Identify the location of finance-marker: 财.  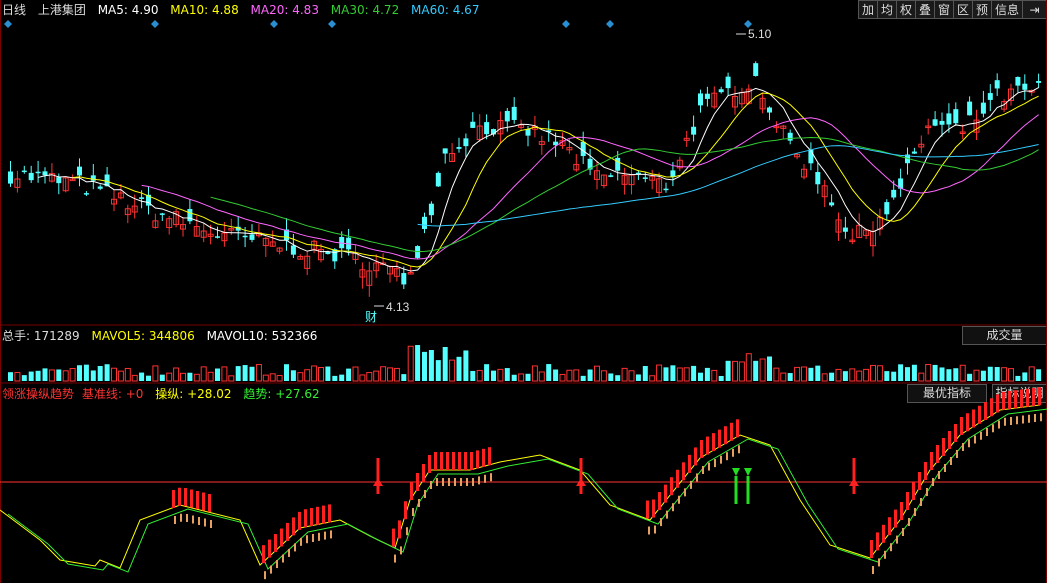
(371, 317).